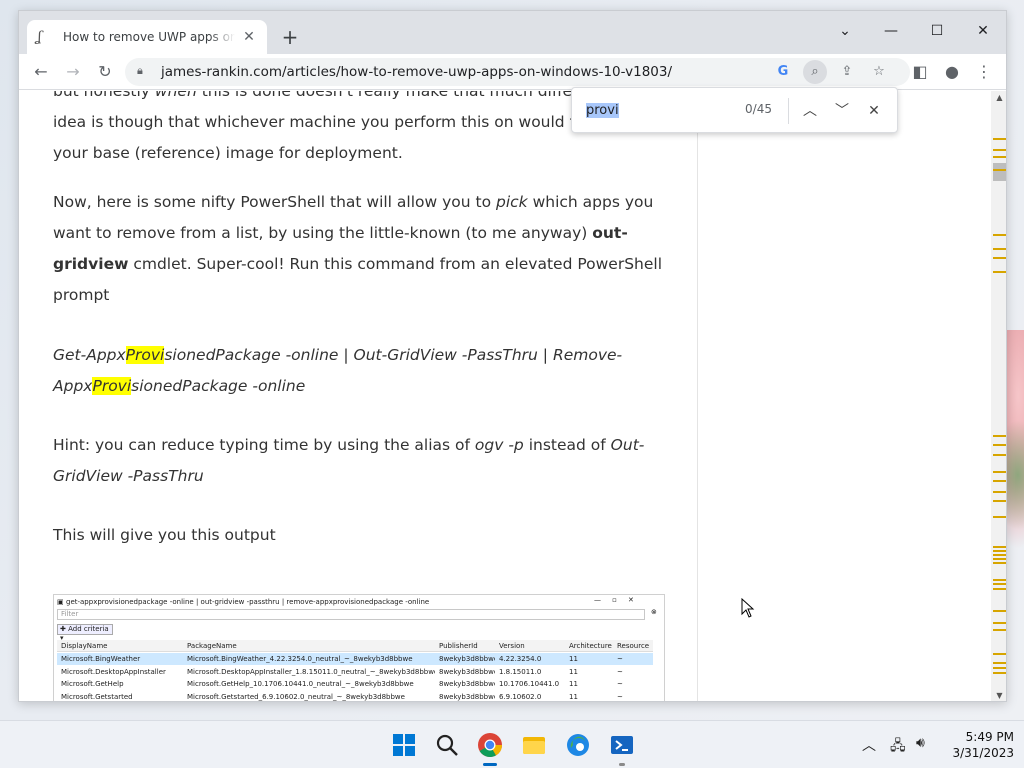 The image size is (1024, 768). What do you see at coordinates (898, 747) in the screenshot?
I see `network-icon: 🖧︎` at bounding box center [898, 747].